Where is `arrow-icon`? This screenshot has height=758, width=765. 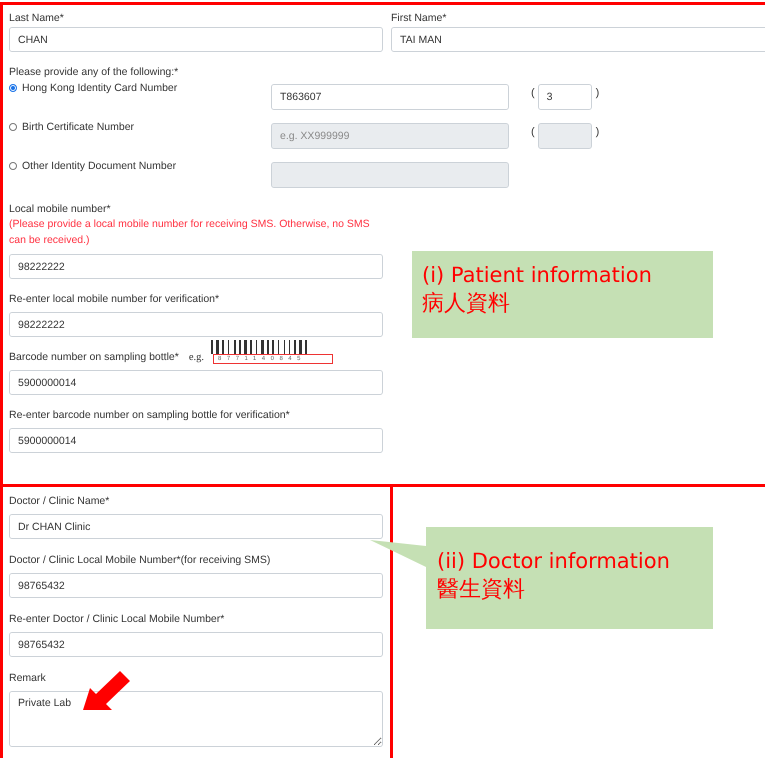
arrow-icon is located at coordinates (106, 690).